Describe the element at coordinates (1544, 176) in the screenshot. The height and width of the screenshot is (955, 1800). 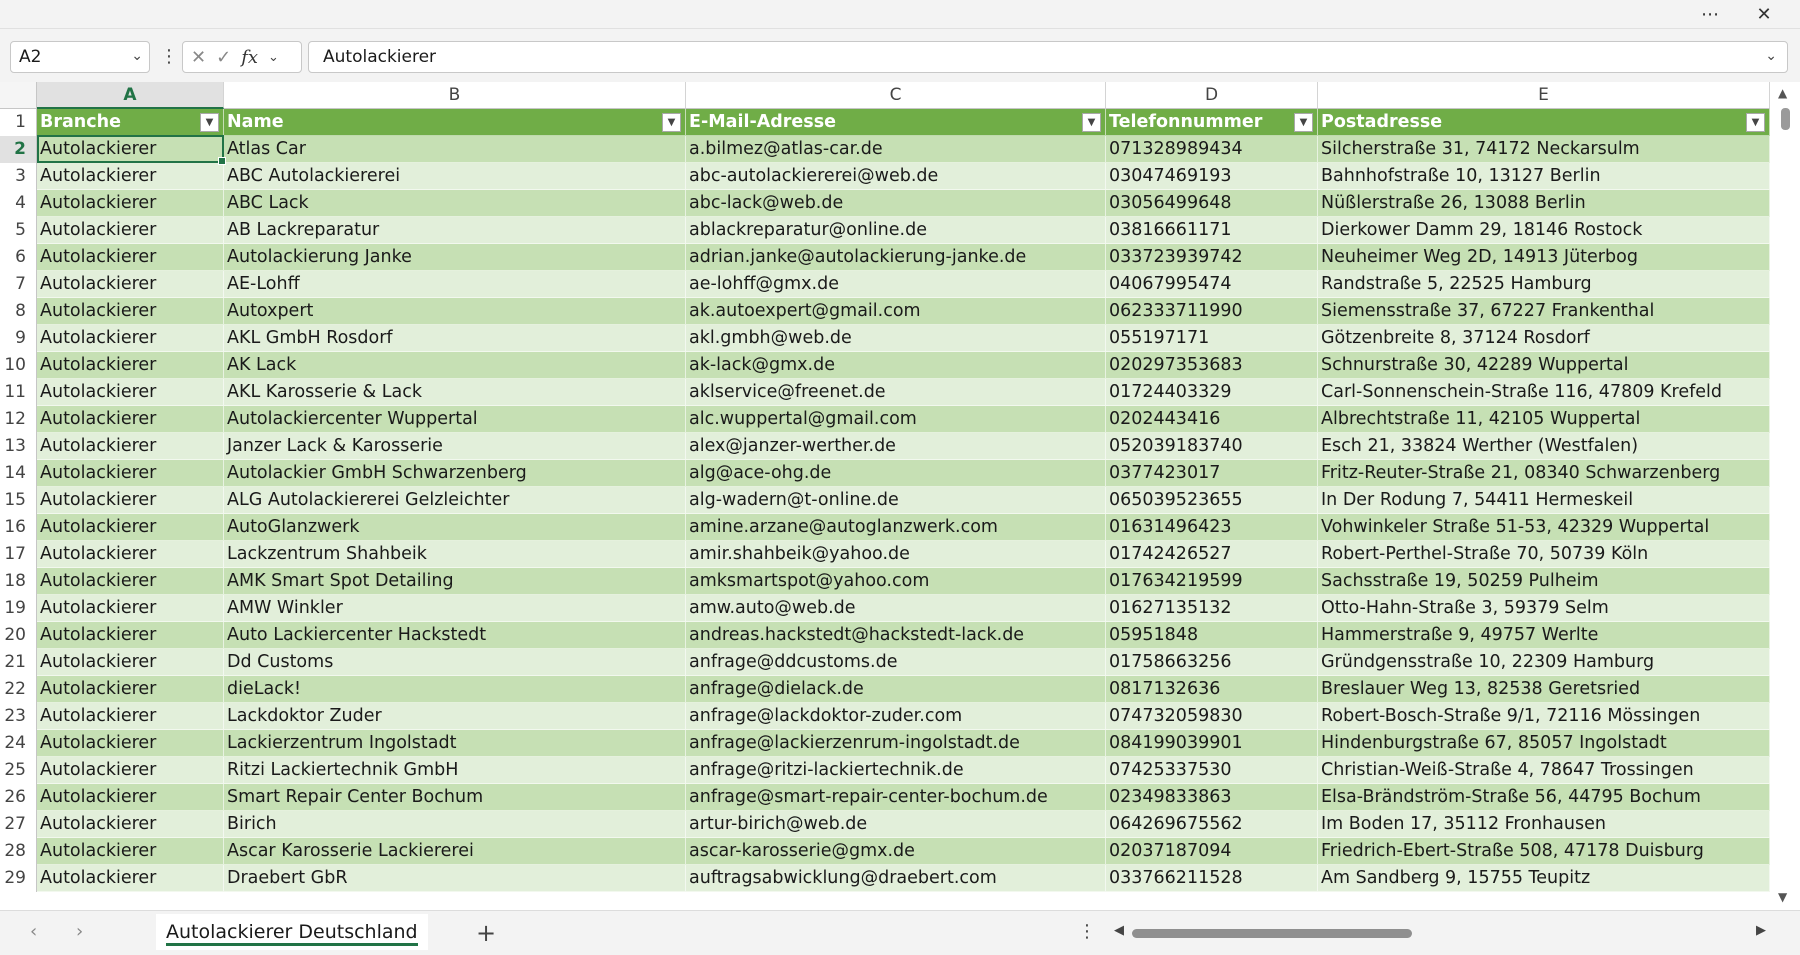
I see `cell: Bahnhofstraße 10, 13127 Berlin` at that location.